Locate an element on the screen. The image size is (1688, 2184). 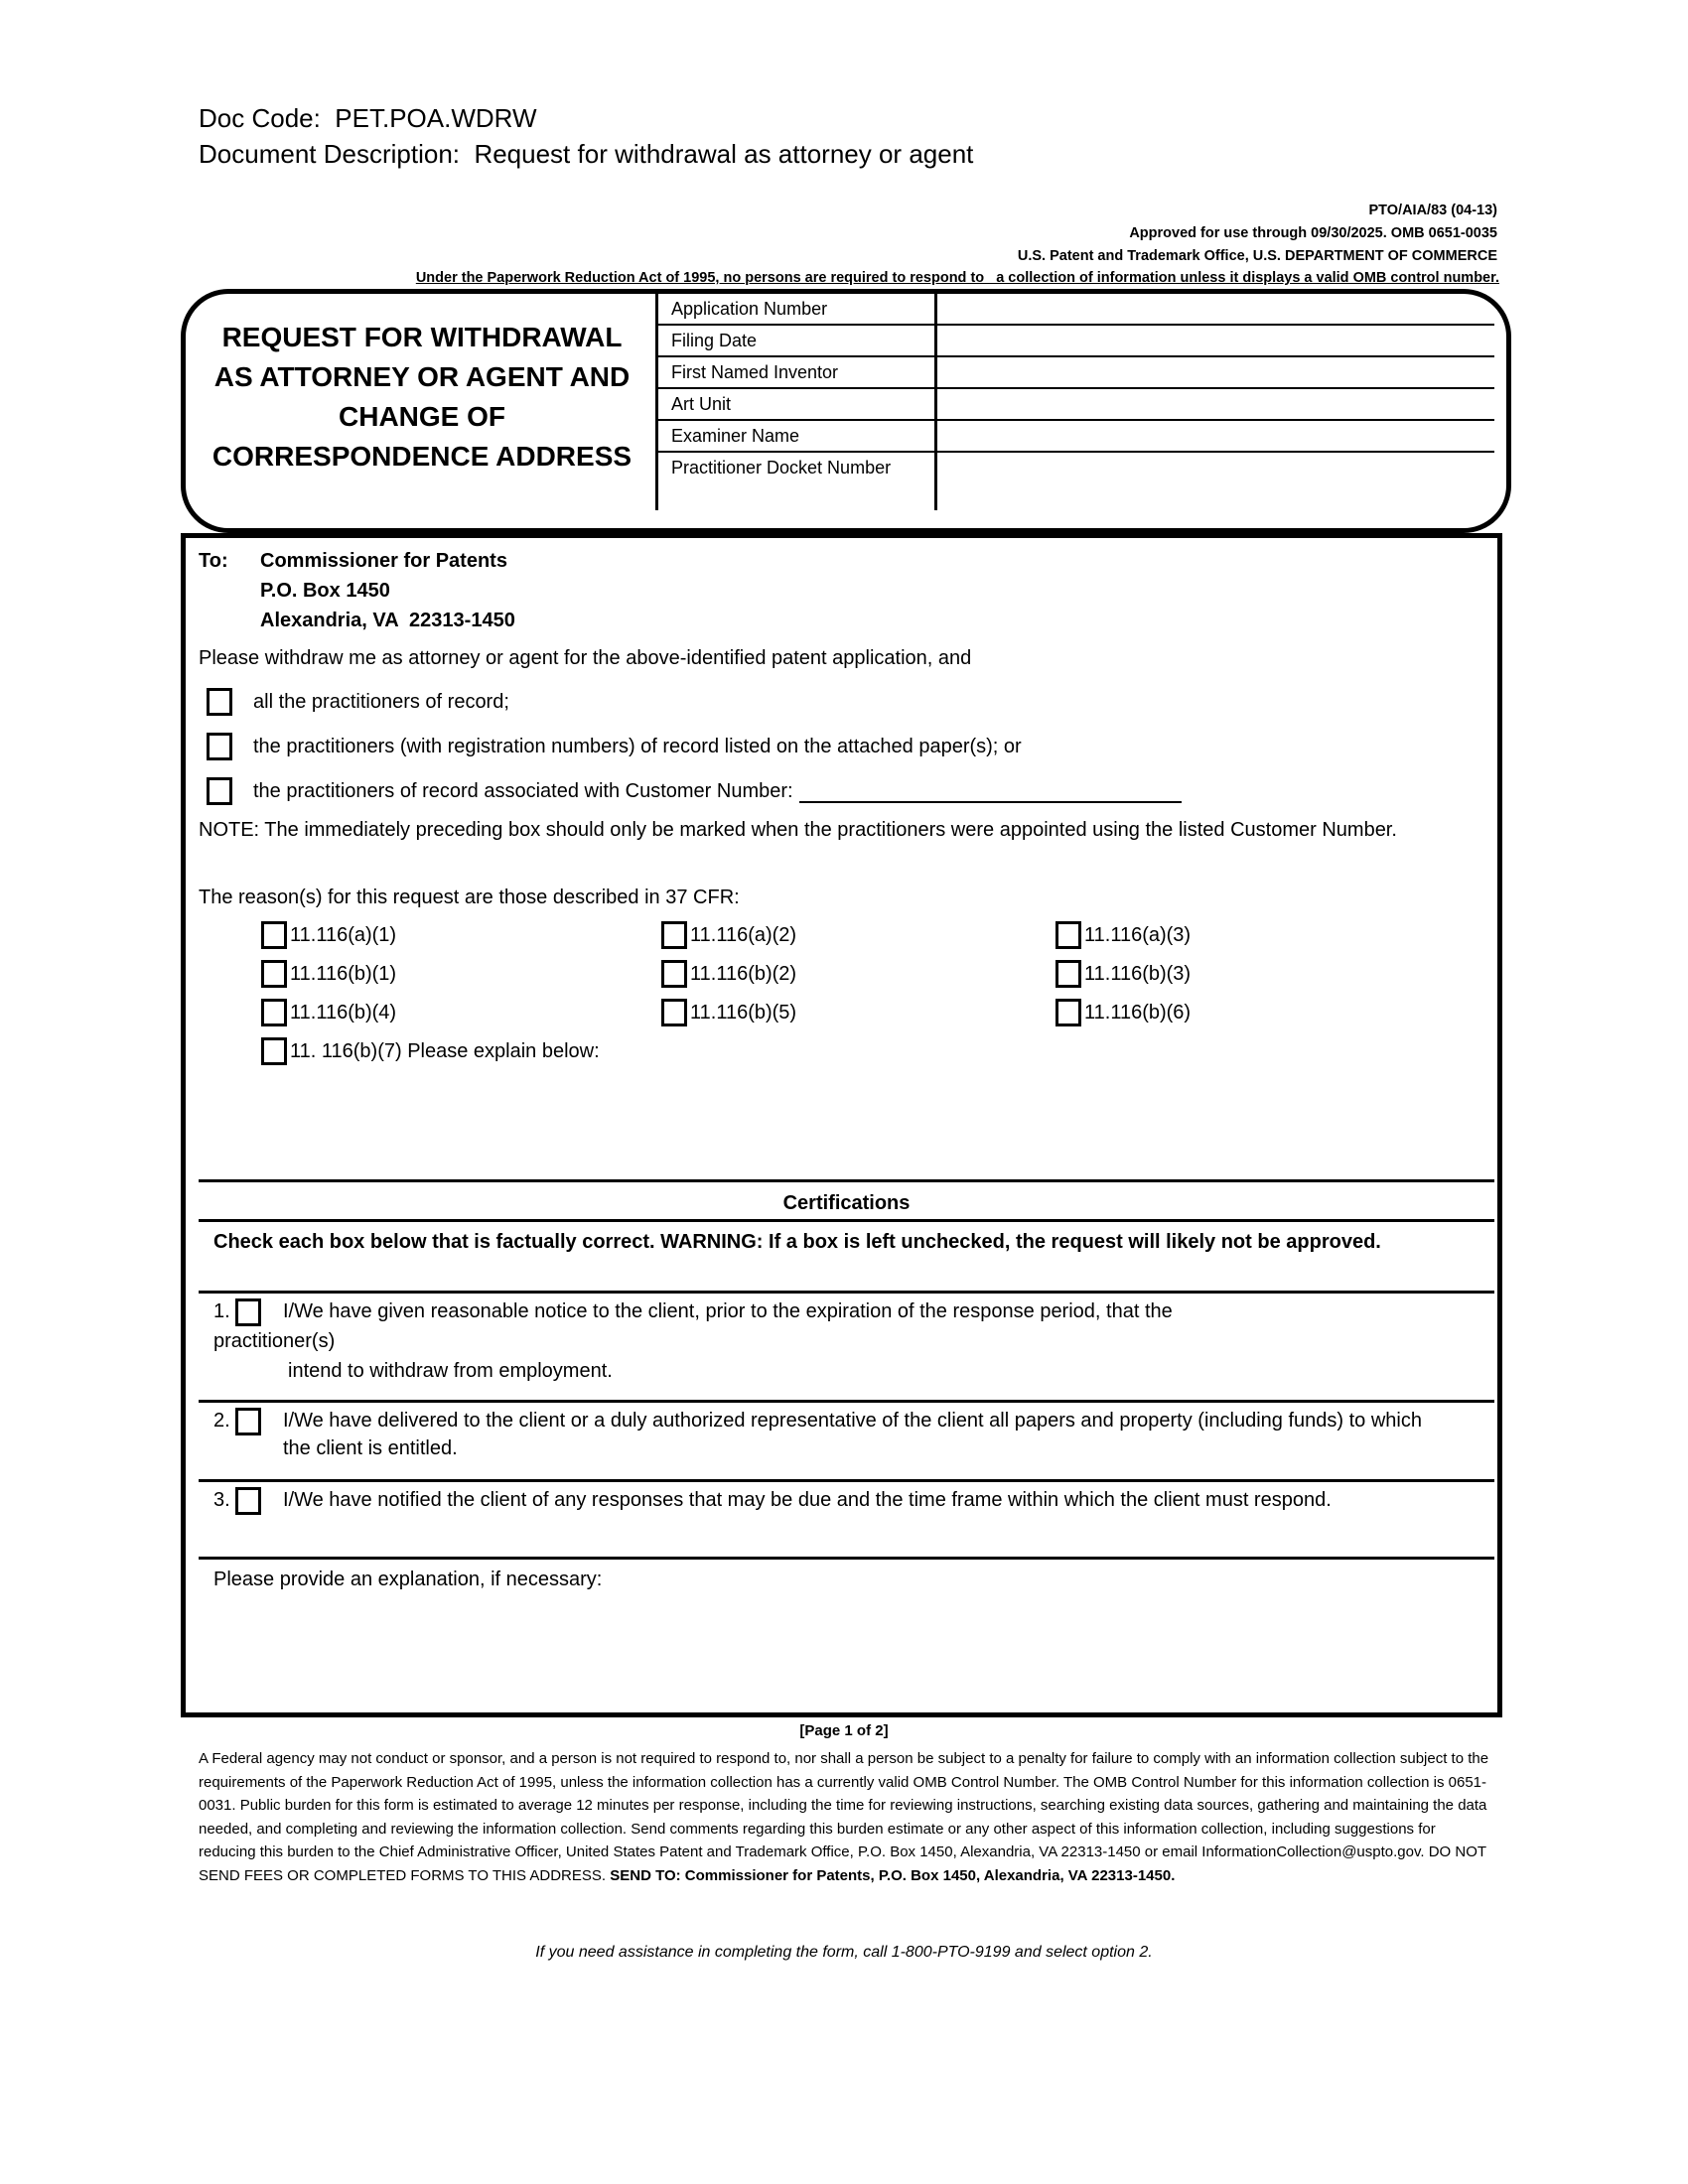
filing-date-row: Filing Date is located at coordinates (1074, 341).